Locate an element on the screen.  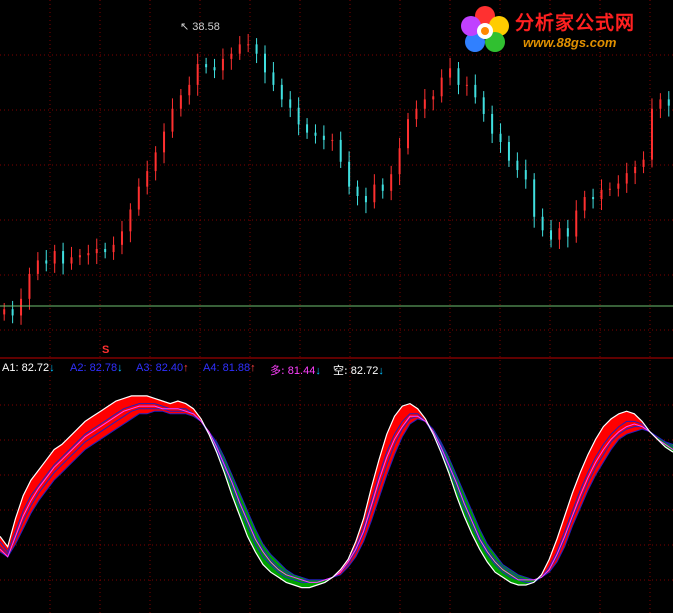
sell-signal-marker: S is located at coordinates (106, 350).